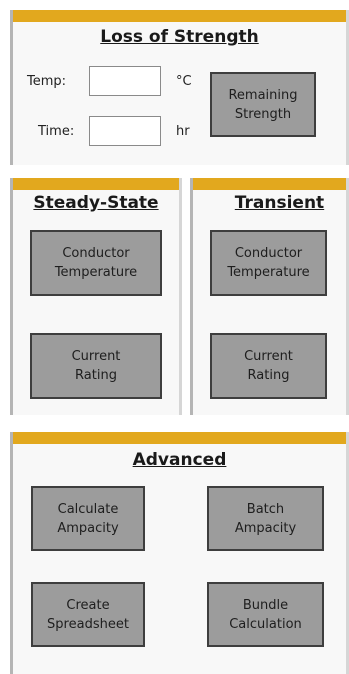 This screenshot has height=674, width=349. What do you see at coordinates (88, 518) in the screenshot?
I see `calculate-ampacity-button: Calculate Ampacity` at bounding box center [88, 518].